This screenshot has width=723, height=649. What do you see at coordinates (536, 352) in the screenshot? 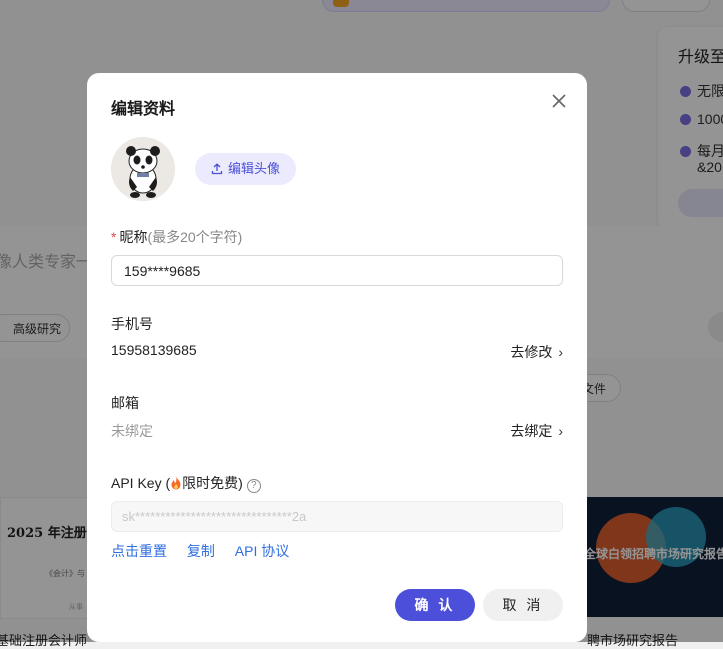
I see `change-phone-link: 去修改 ›` at bounding box center [536, 352].